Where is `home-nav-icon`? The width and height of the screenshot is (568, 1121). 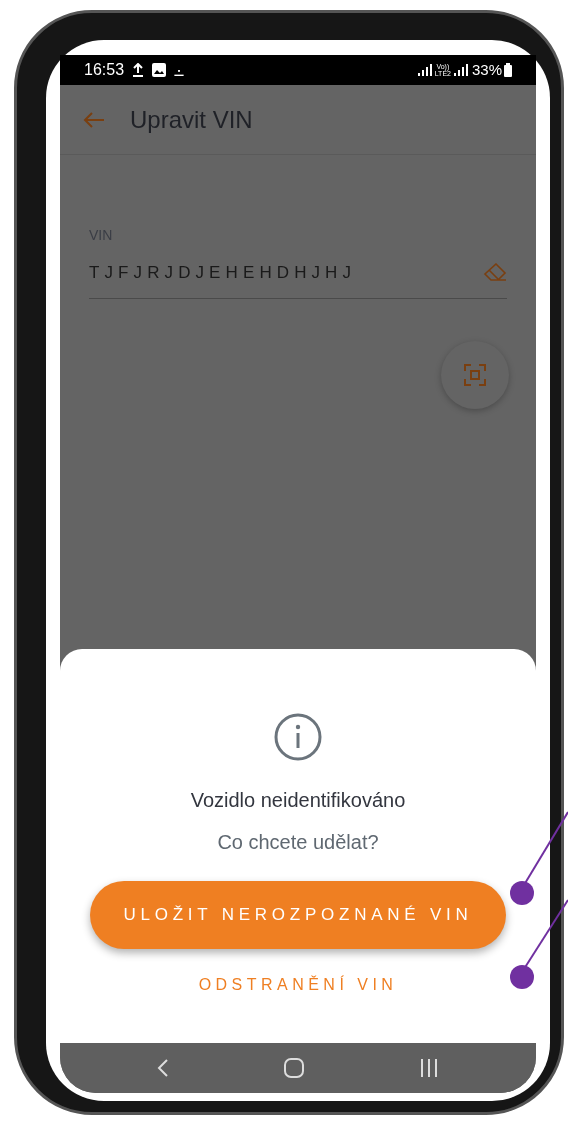
home-nav-icon is located at coordinates (294, 1068).